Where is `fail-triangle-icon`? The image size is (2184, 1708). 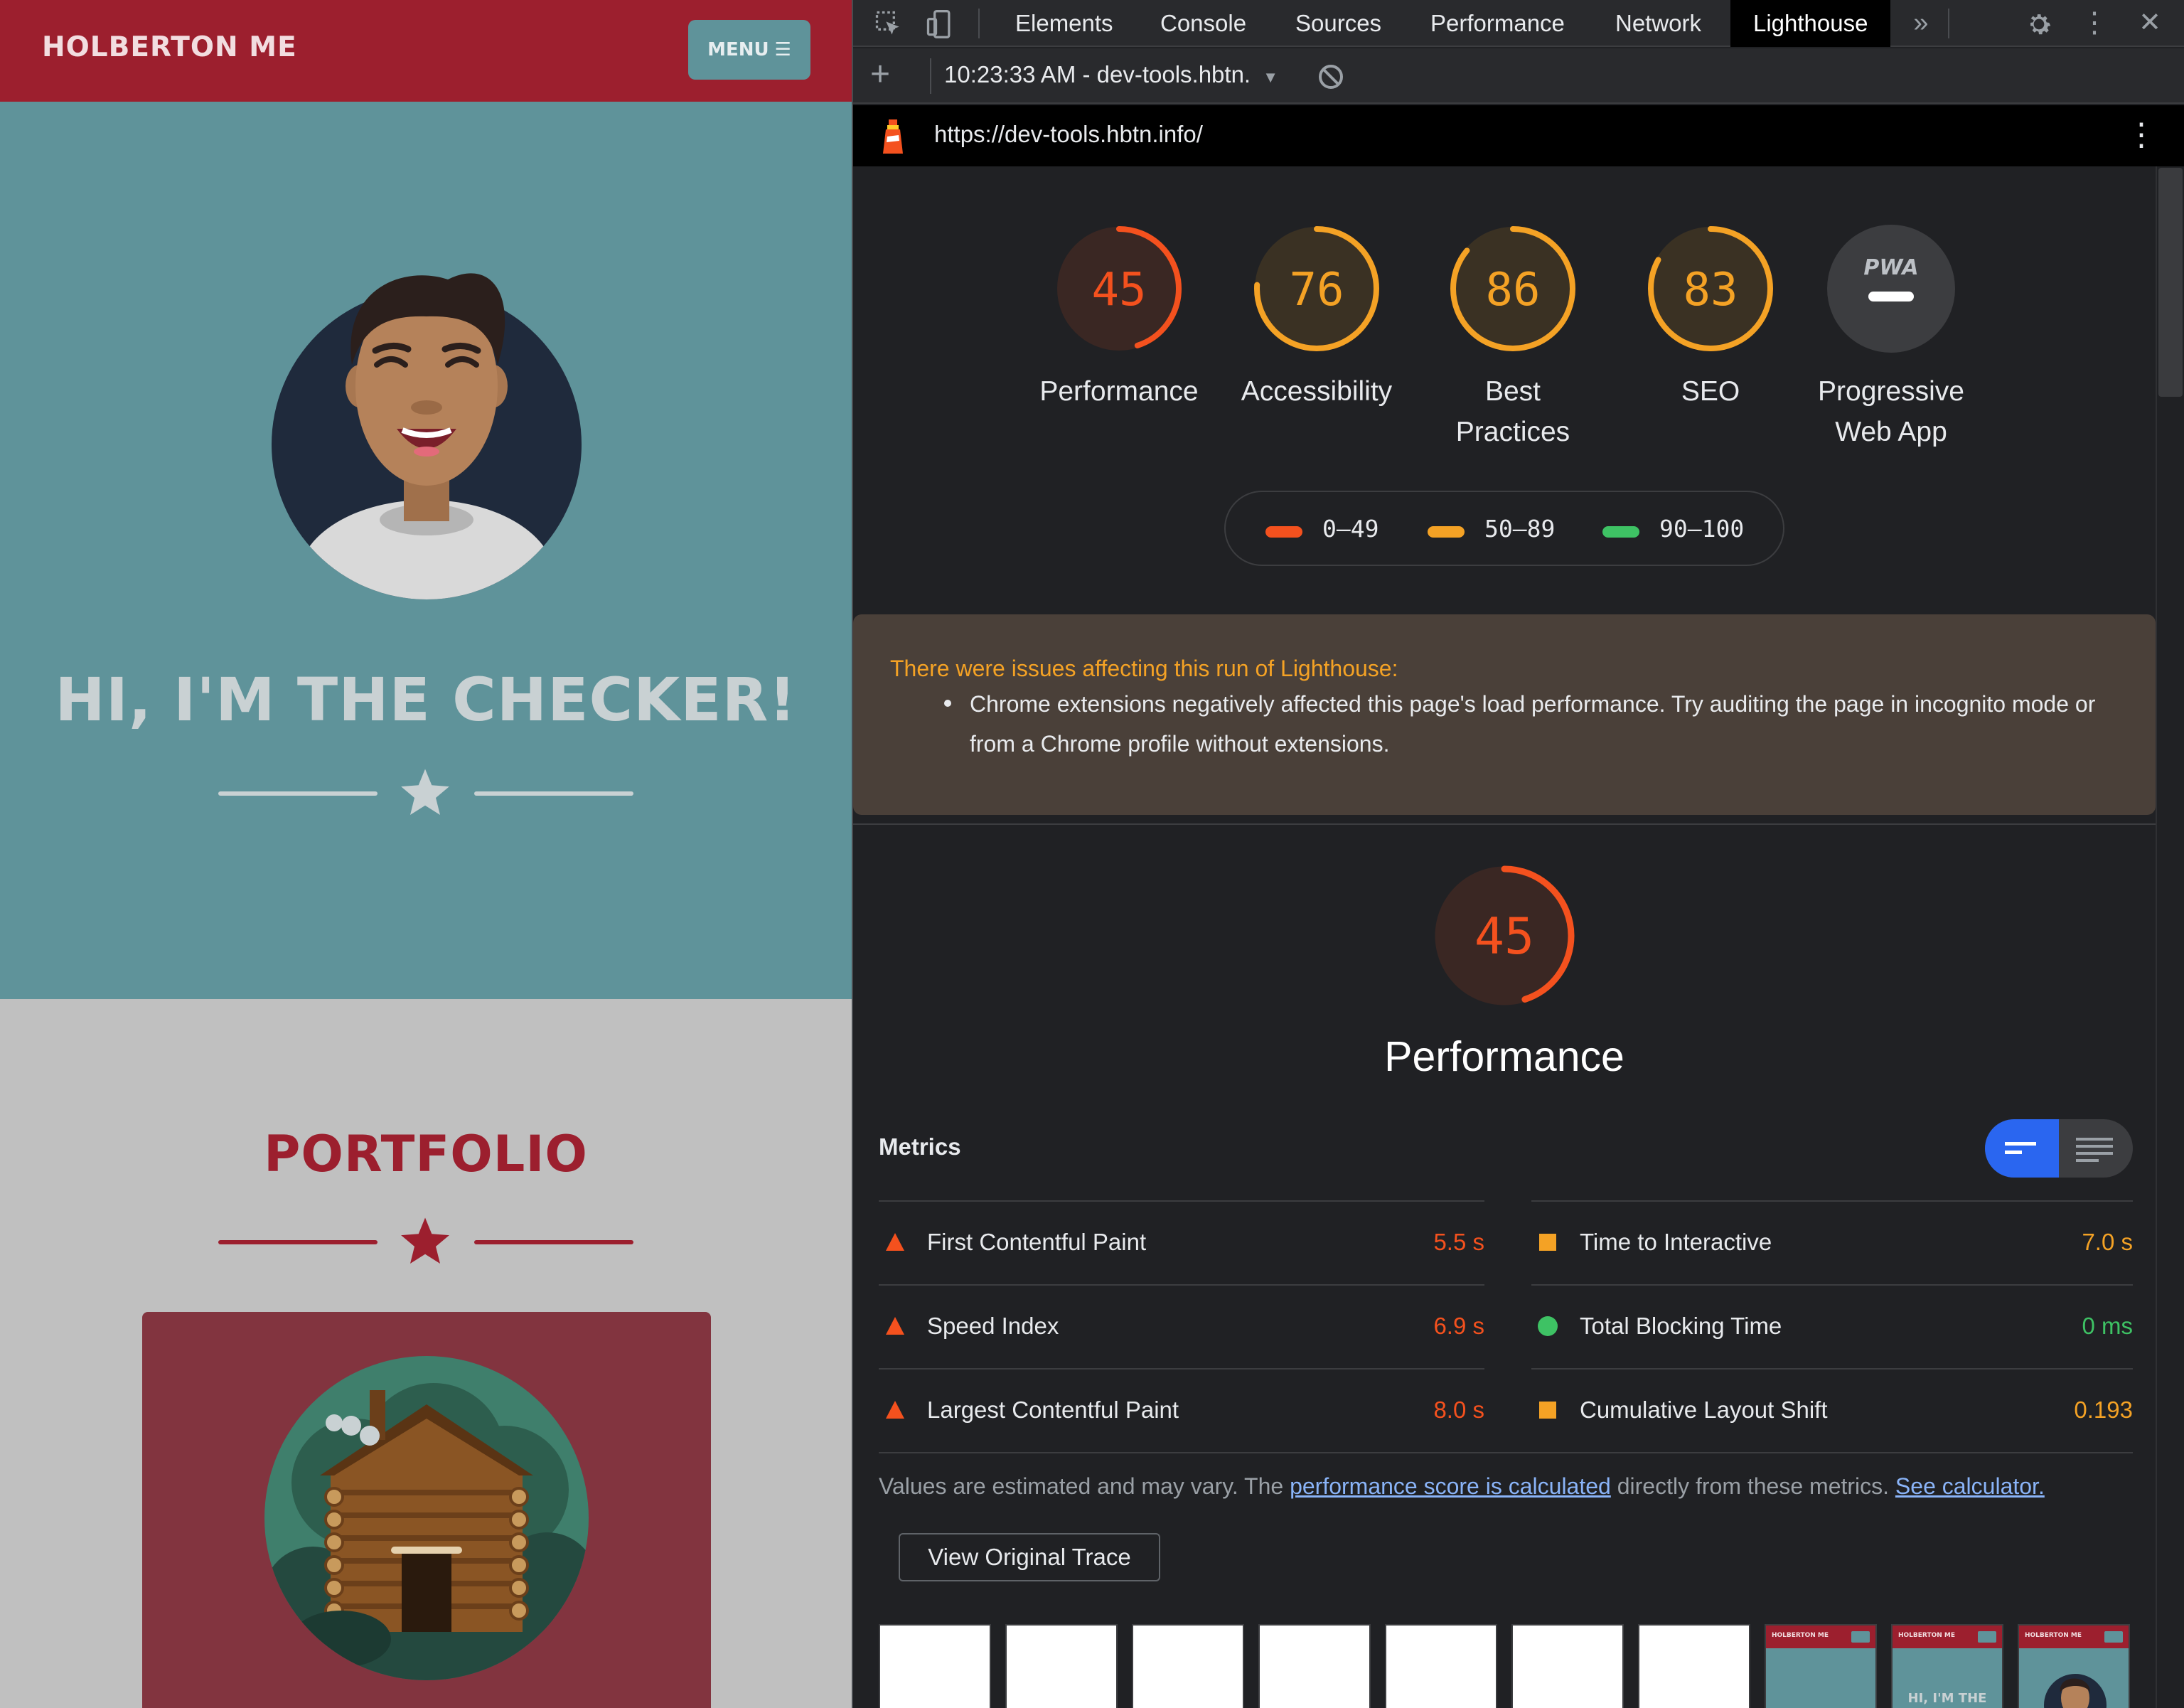 fail-triangle-icon is located at coordinates (895, 1242).